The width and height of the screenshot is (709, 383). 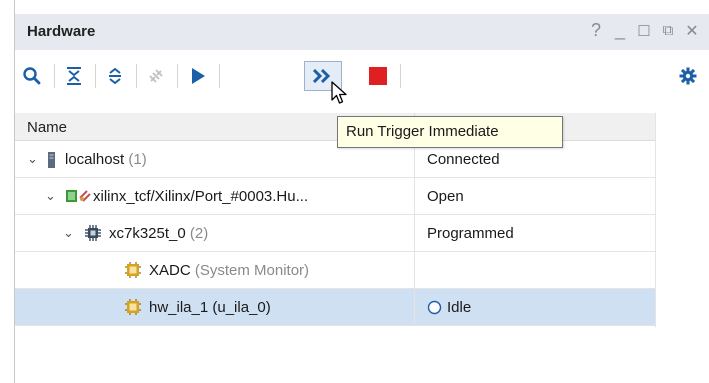 What do you see at coordinates (339, 92) in the screenshot?
I see `mouse-cursor-icon` at bounding box center [339, 92].